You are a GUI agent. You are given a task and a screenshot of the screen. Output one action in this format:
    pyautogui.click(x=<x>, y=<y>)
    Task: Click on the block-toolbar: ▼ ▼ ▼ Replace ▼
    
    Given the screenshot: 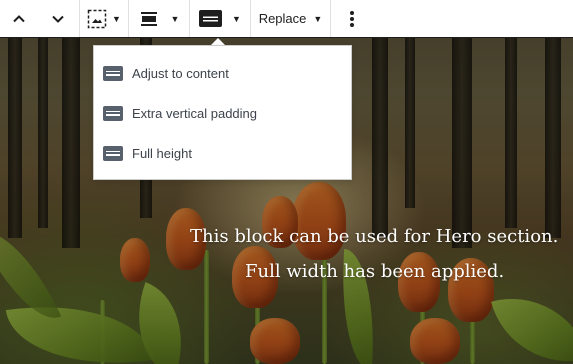 What is the action you would take?
    pyautogui.click(x=186, y=19)
    